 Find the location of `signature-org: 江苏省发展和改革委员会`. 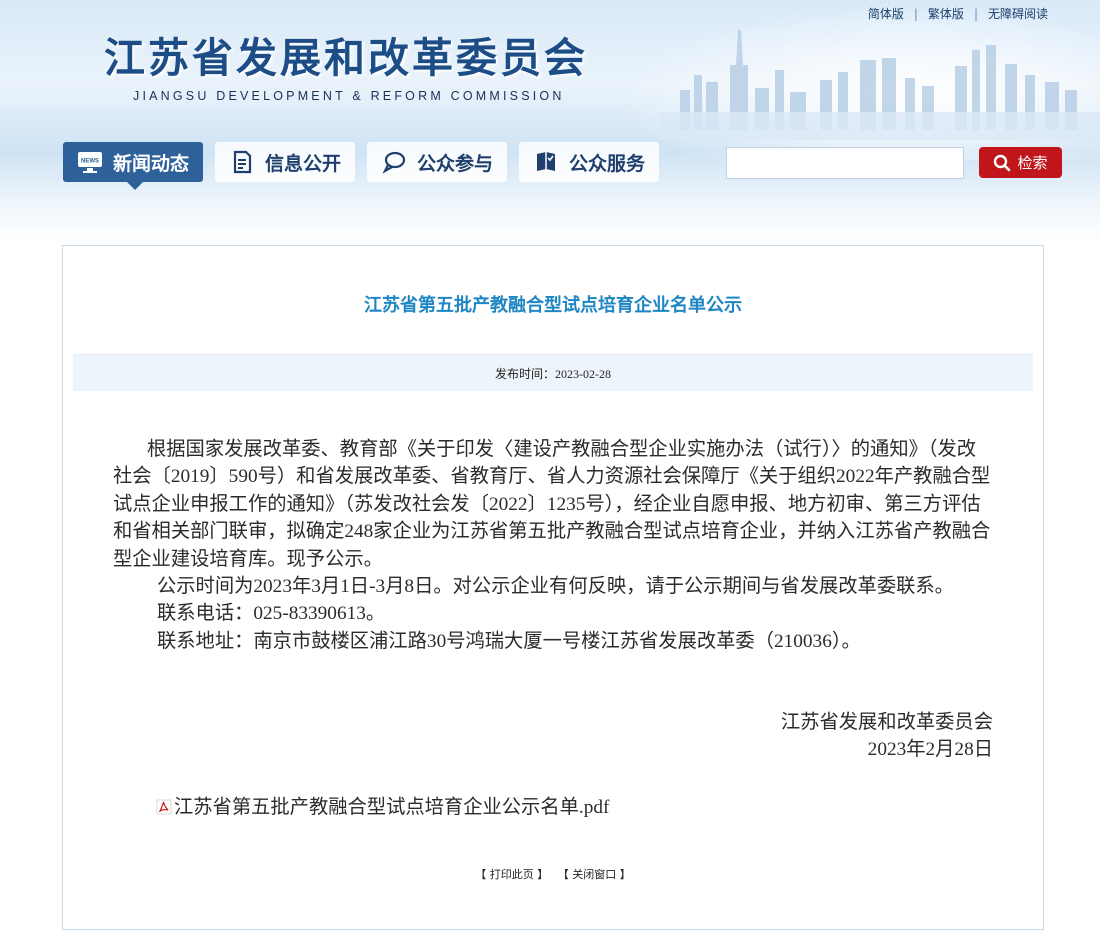

signature-org: 江苏省发展和改革委员会 is located at coordinates (886, 722).